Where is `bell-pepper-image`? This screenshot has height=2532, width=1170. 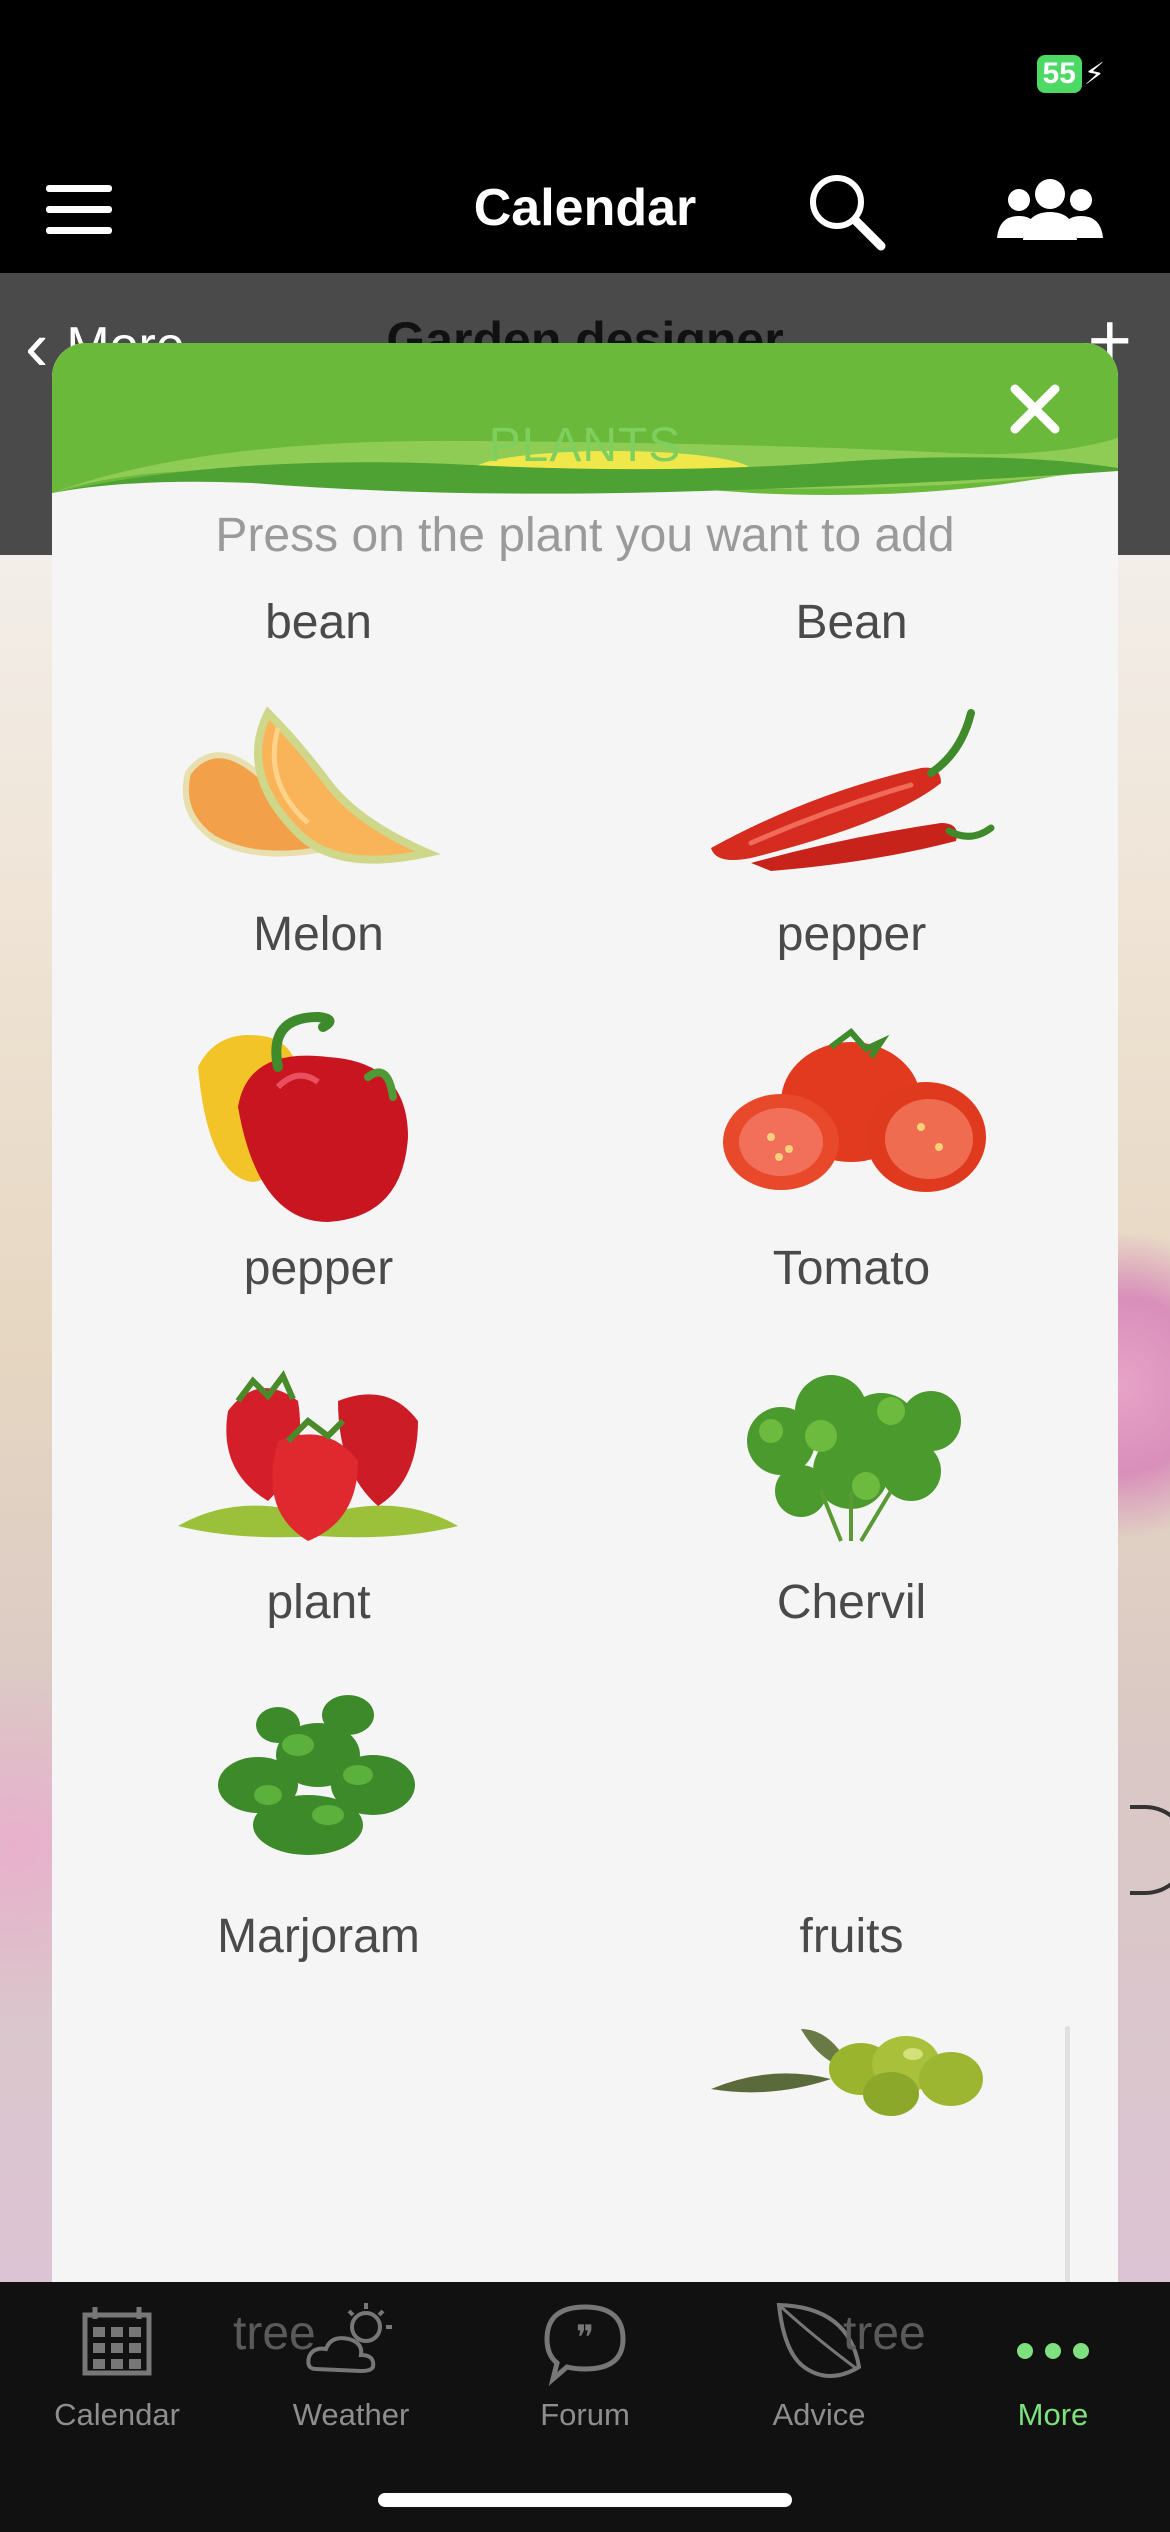 bell-pepper-image is located at coordinates (303, 1116).